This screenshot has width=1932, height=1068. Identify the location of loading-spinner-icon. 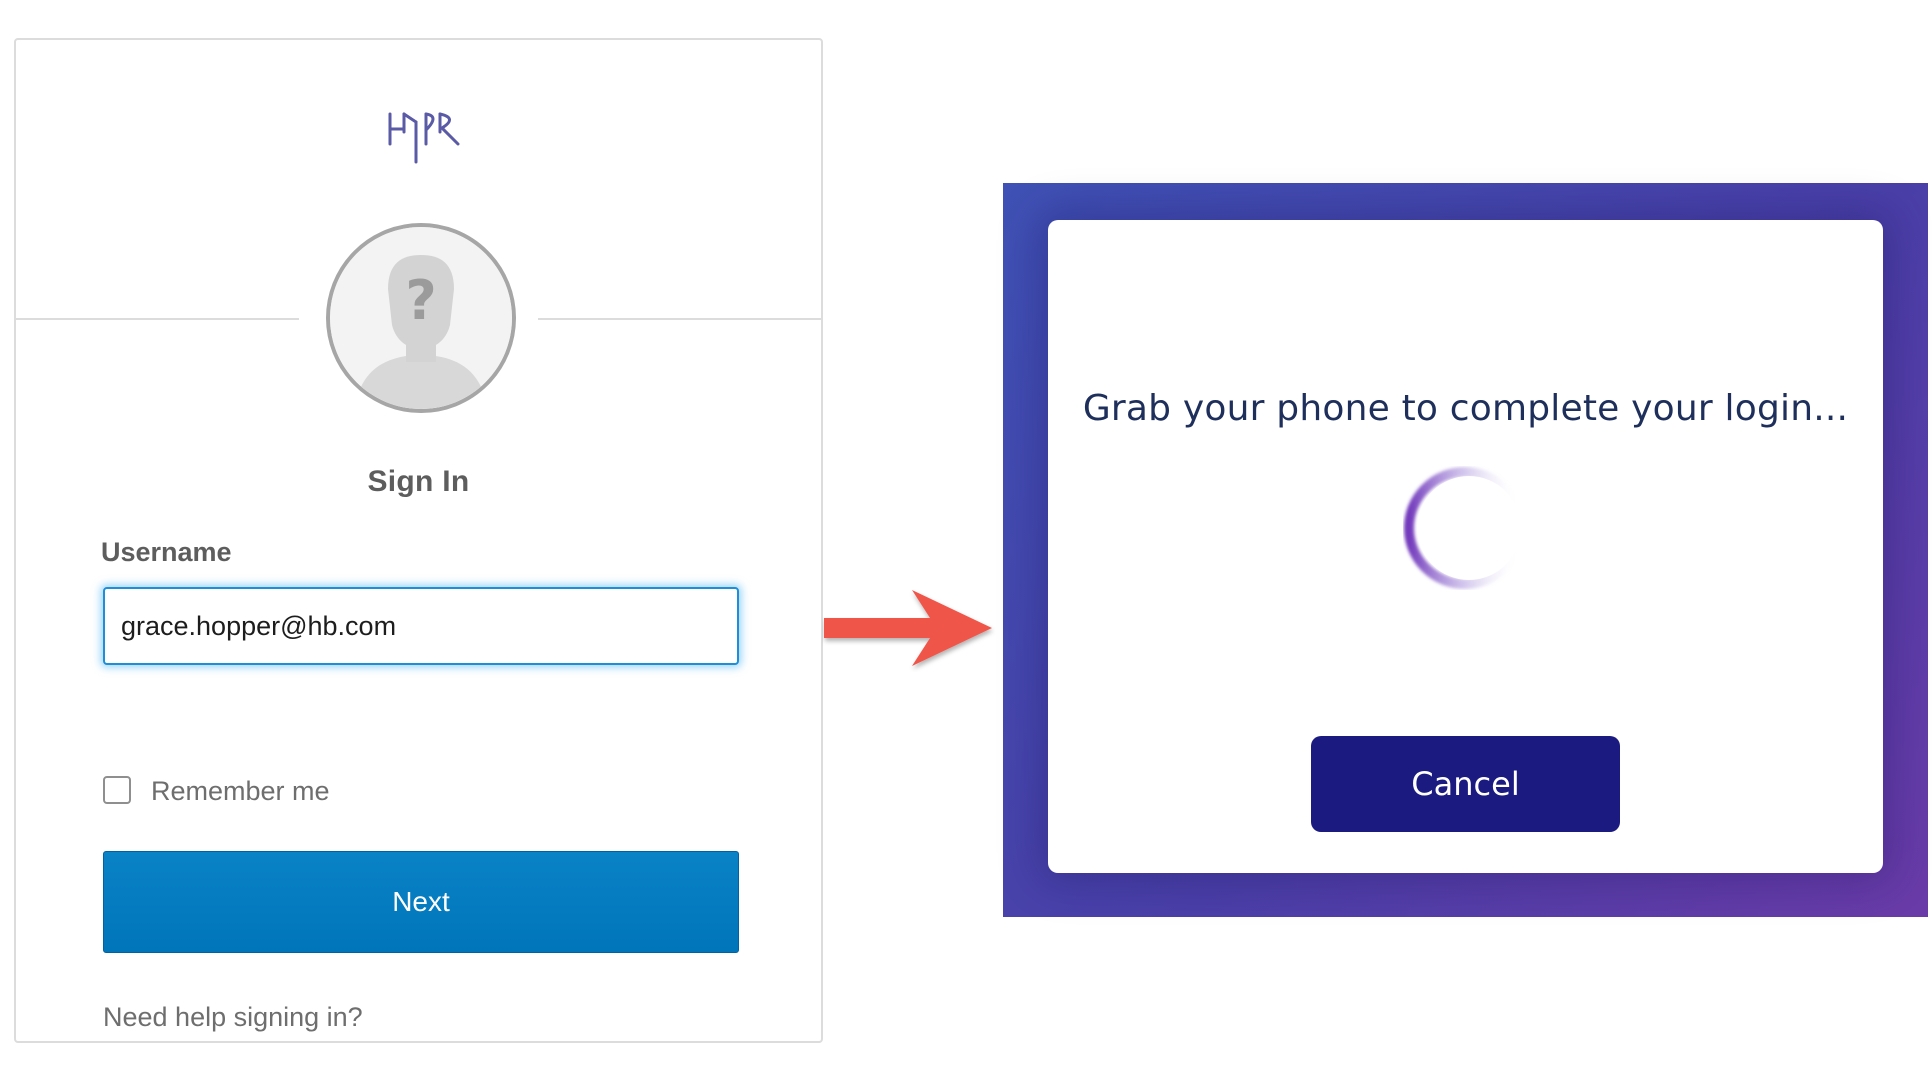
(1465, 528).